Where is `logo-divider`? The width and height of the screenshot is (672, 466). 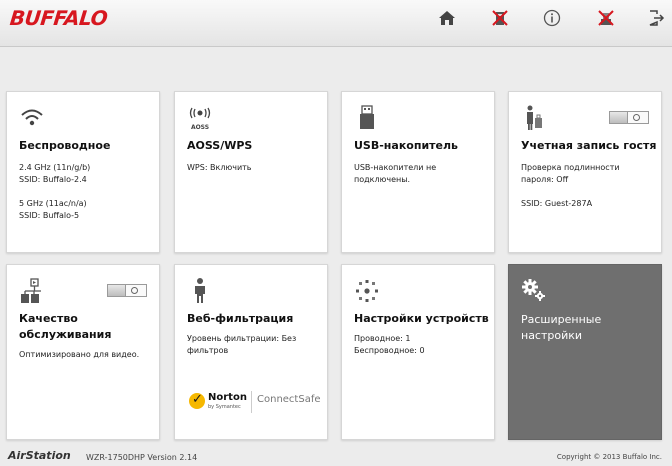
logo-divider is located at coordinates (251, 402).